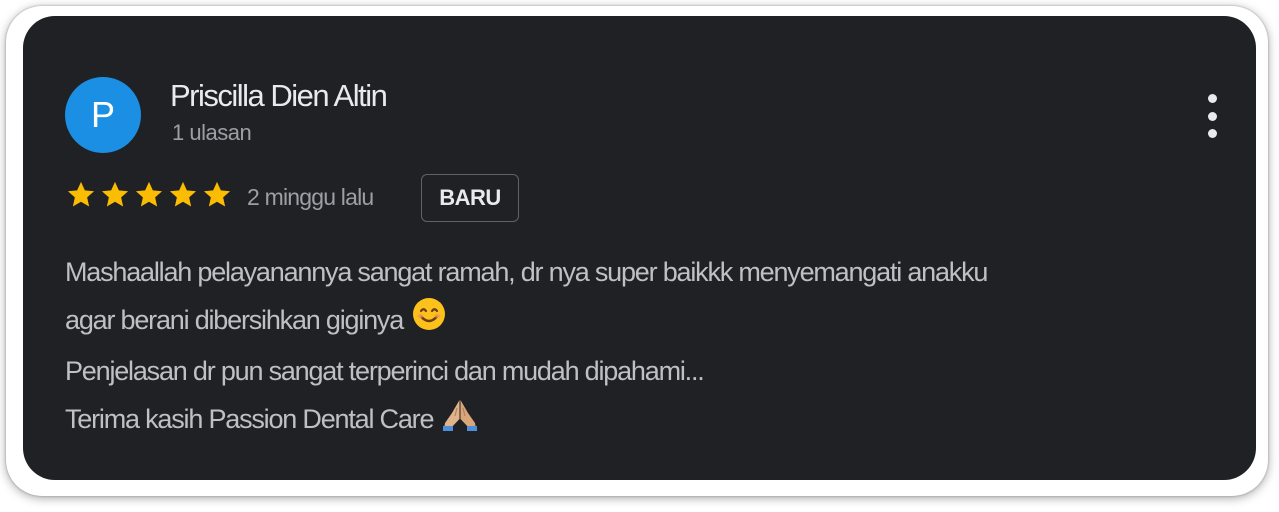 The width and height of the screenshot is (1279, 512). What do you see at coordinates (470, 198) in the screenshot?
I see `new-badge: BARU` at bounding box center [470, 198].